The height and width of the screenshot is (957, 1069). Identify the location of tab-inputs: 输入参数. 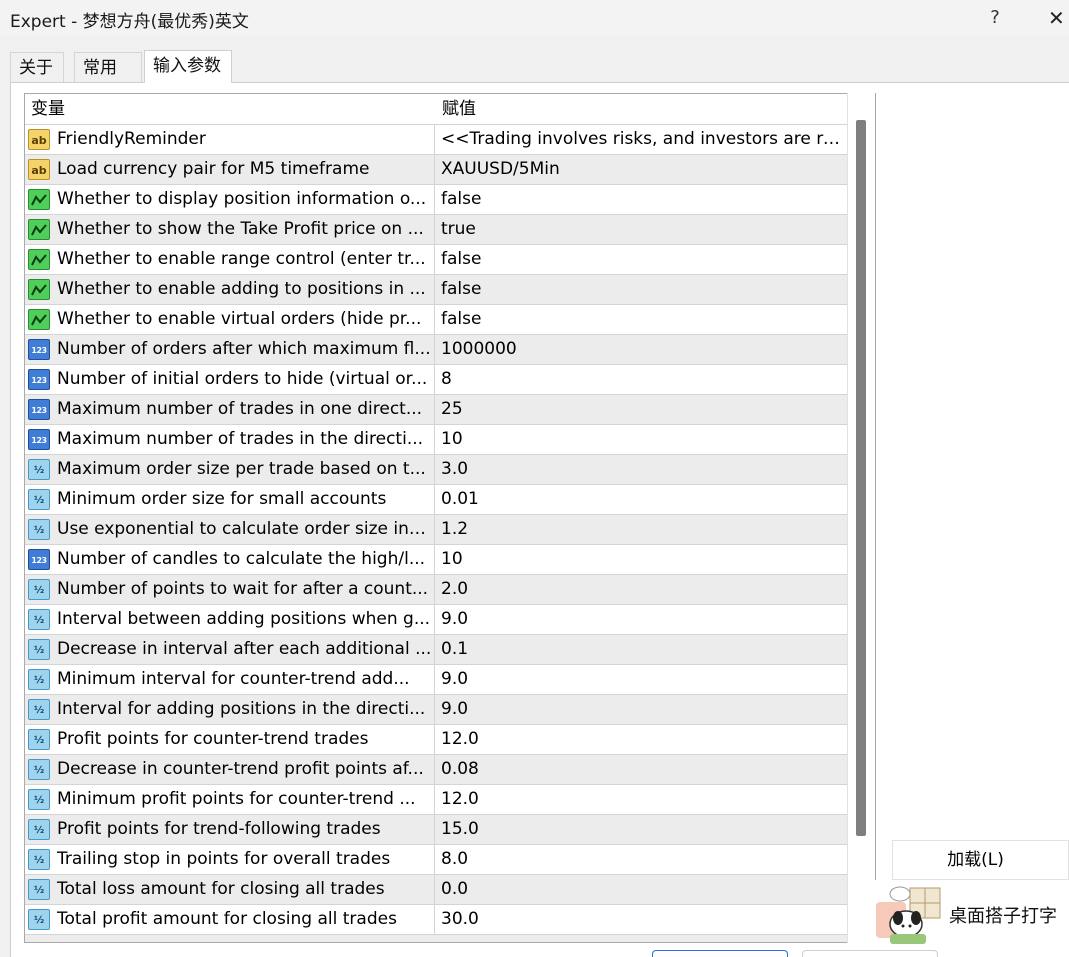
(188, 66).